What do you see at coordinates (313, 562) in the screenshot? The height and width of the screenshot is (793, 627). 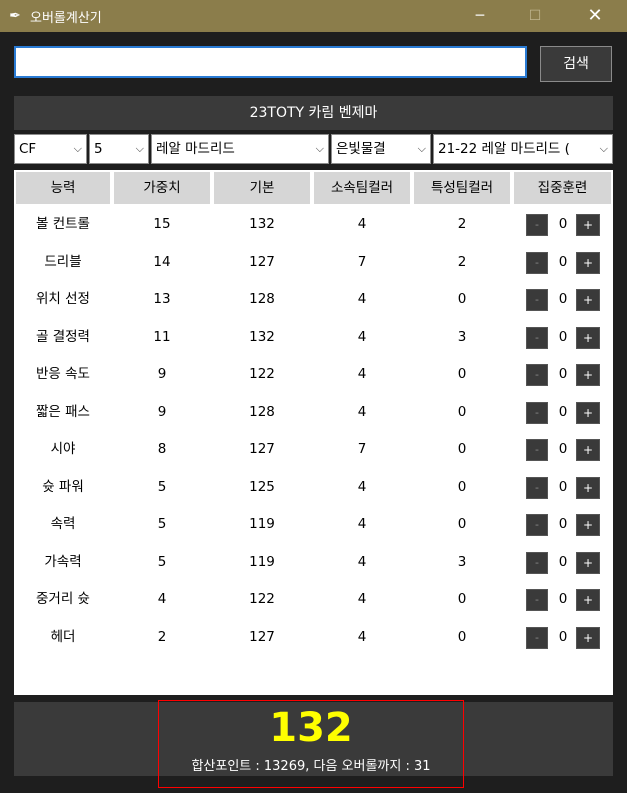 I see `table-row: 가속력 5 119 4 3 -0 +` at bounding box center [313, 562].